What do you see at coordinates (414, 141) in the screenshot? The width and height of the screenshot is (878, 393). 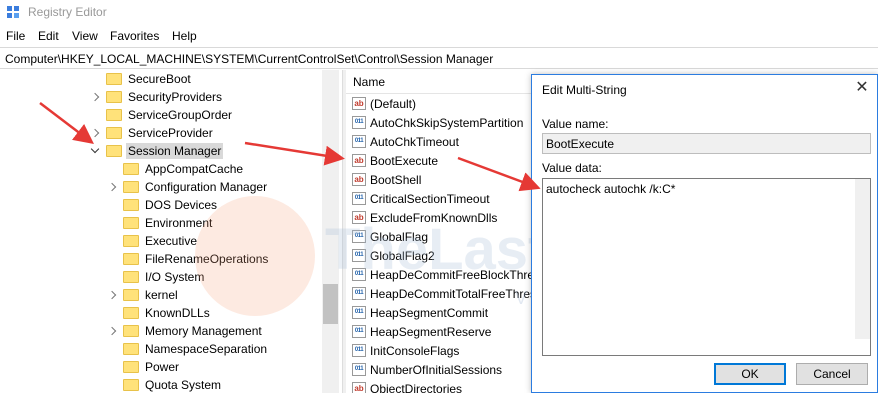 I see `value-name: AutoChkTimeout` at bounding box center [414, 141].